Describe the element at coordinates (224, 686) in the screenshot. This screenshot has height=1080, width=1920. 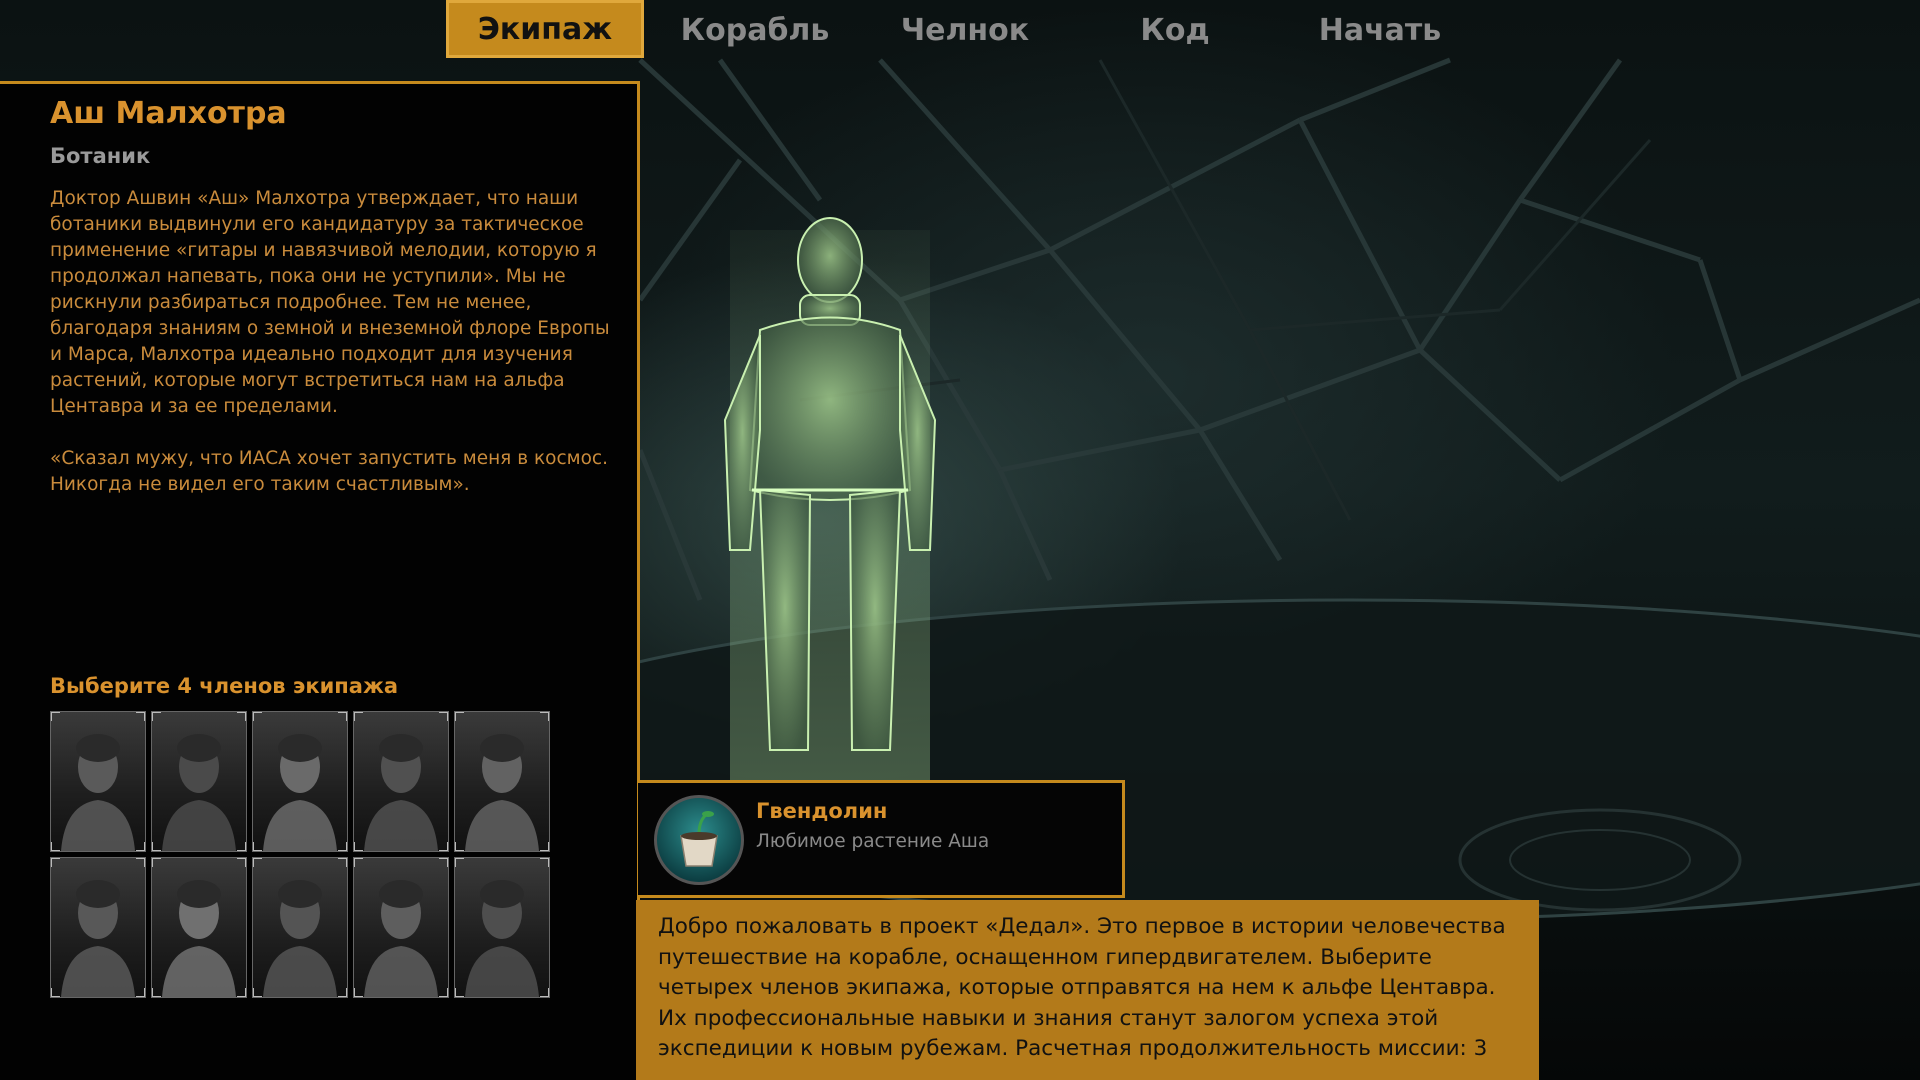
I see `crew-select-title: Выберите 4 членов экипажа` at that location.